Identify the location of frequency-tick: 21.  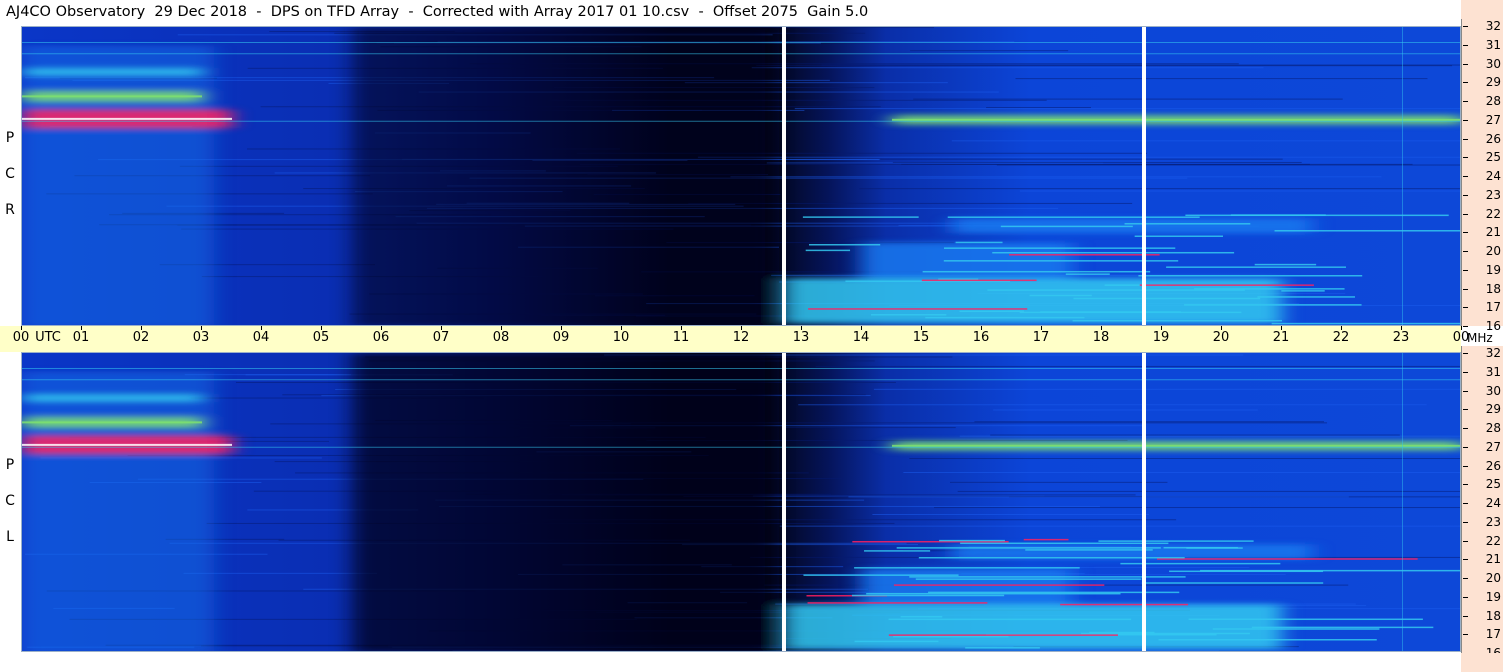
(1482, 232).